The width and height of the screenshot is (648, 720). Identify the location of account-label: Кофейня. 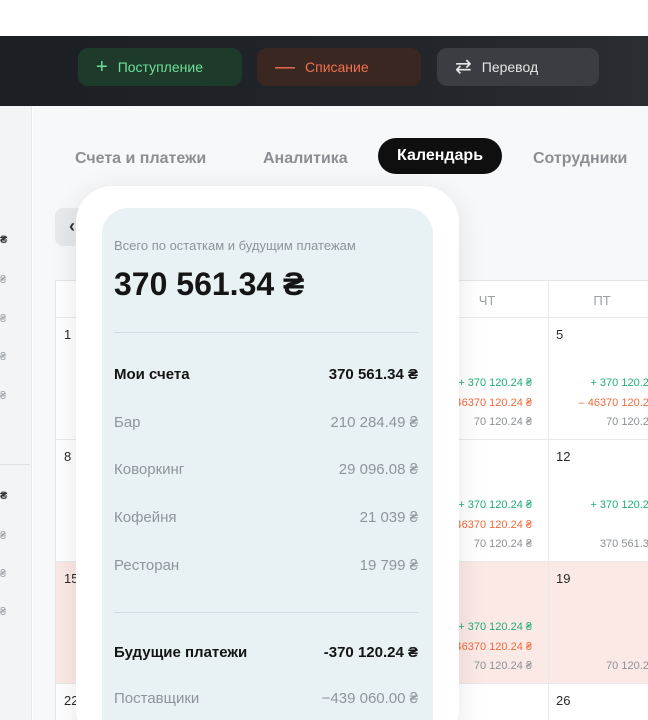
(145, 517).